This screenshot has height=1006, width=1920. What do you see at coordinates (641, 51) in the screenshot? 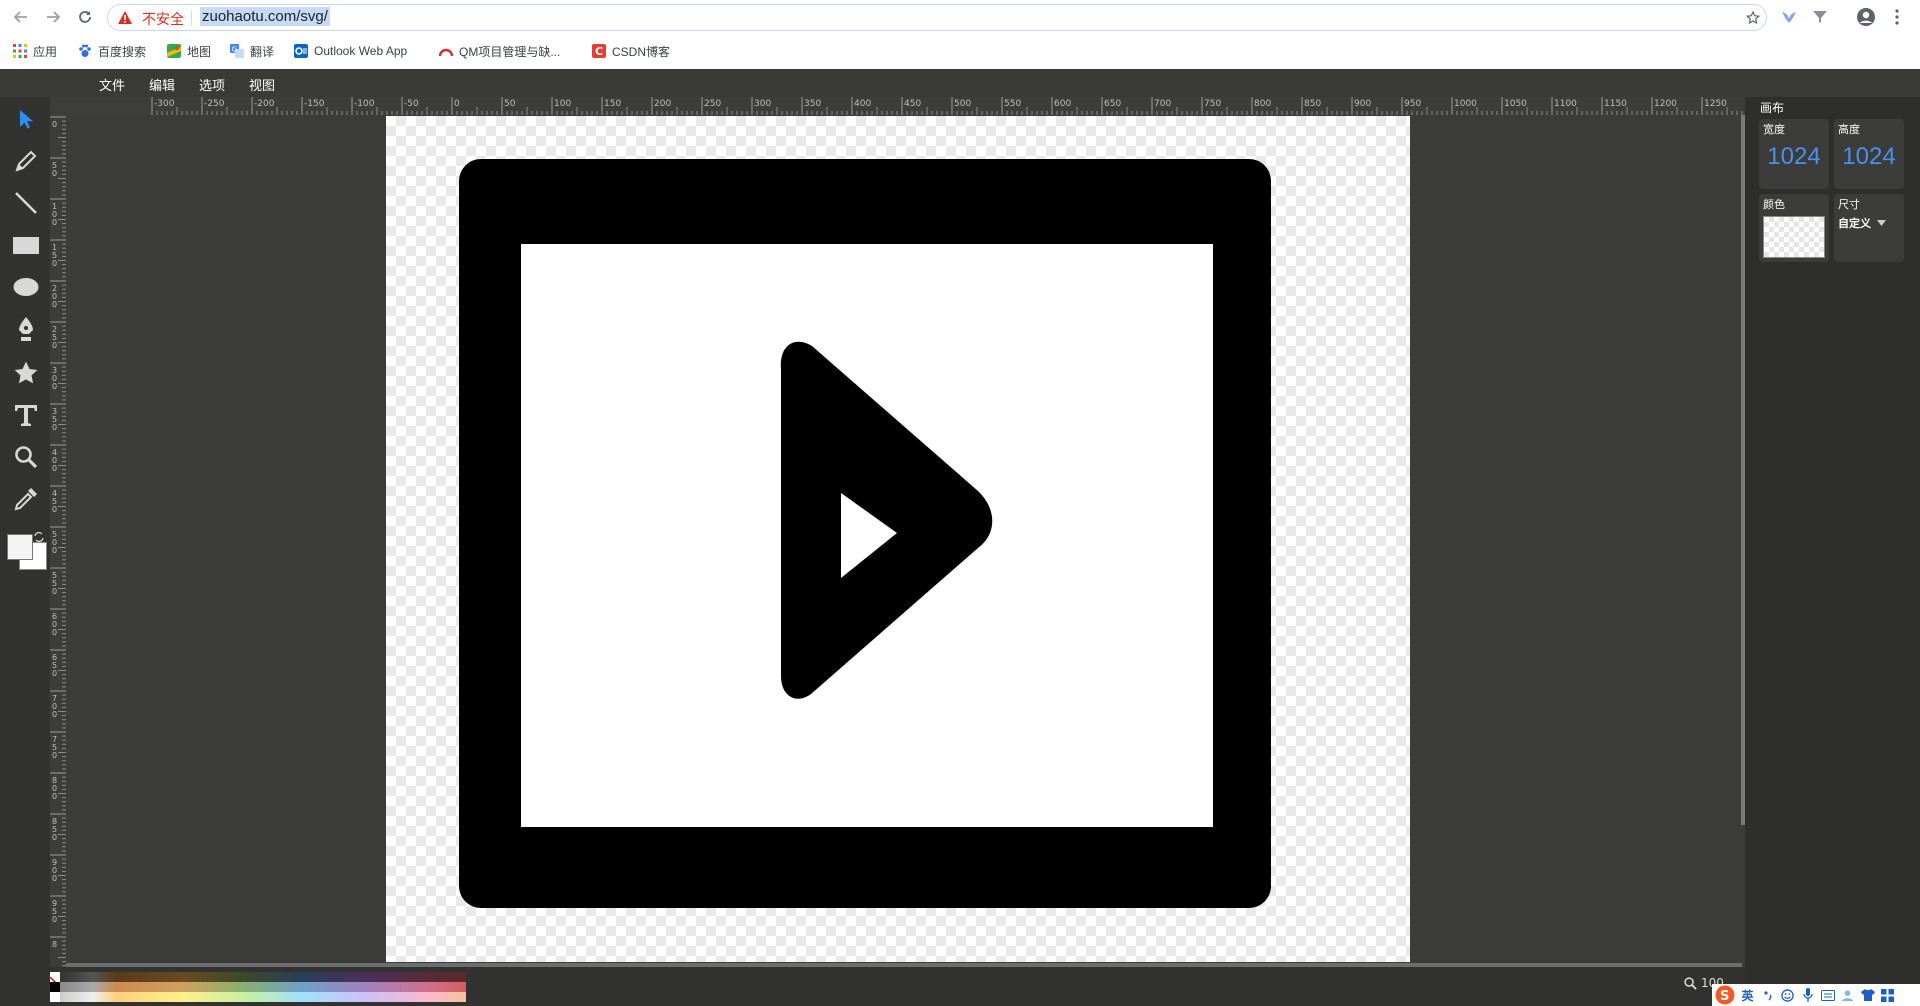
I see `bookmark-label: CSDN博客` at bounding box center [641, 51].